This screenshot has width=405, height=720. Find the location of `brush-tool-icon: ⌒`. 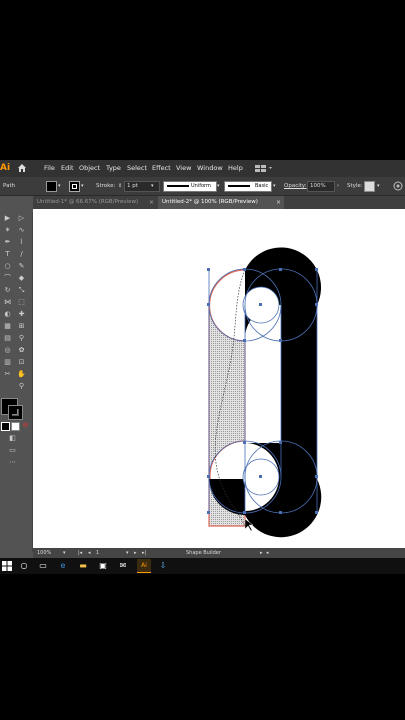

brush-tool-icon: ⌒ is located at coordinates (7, 278).